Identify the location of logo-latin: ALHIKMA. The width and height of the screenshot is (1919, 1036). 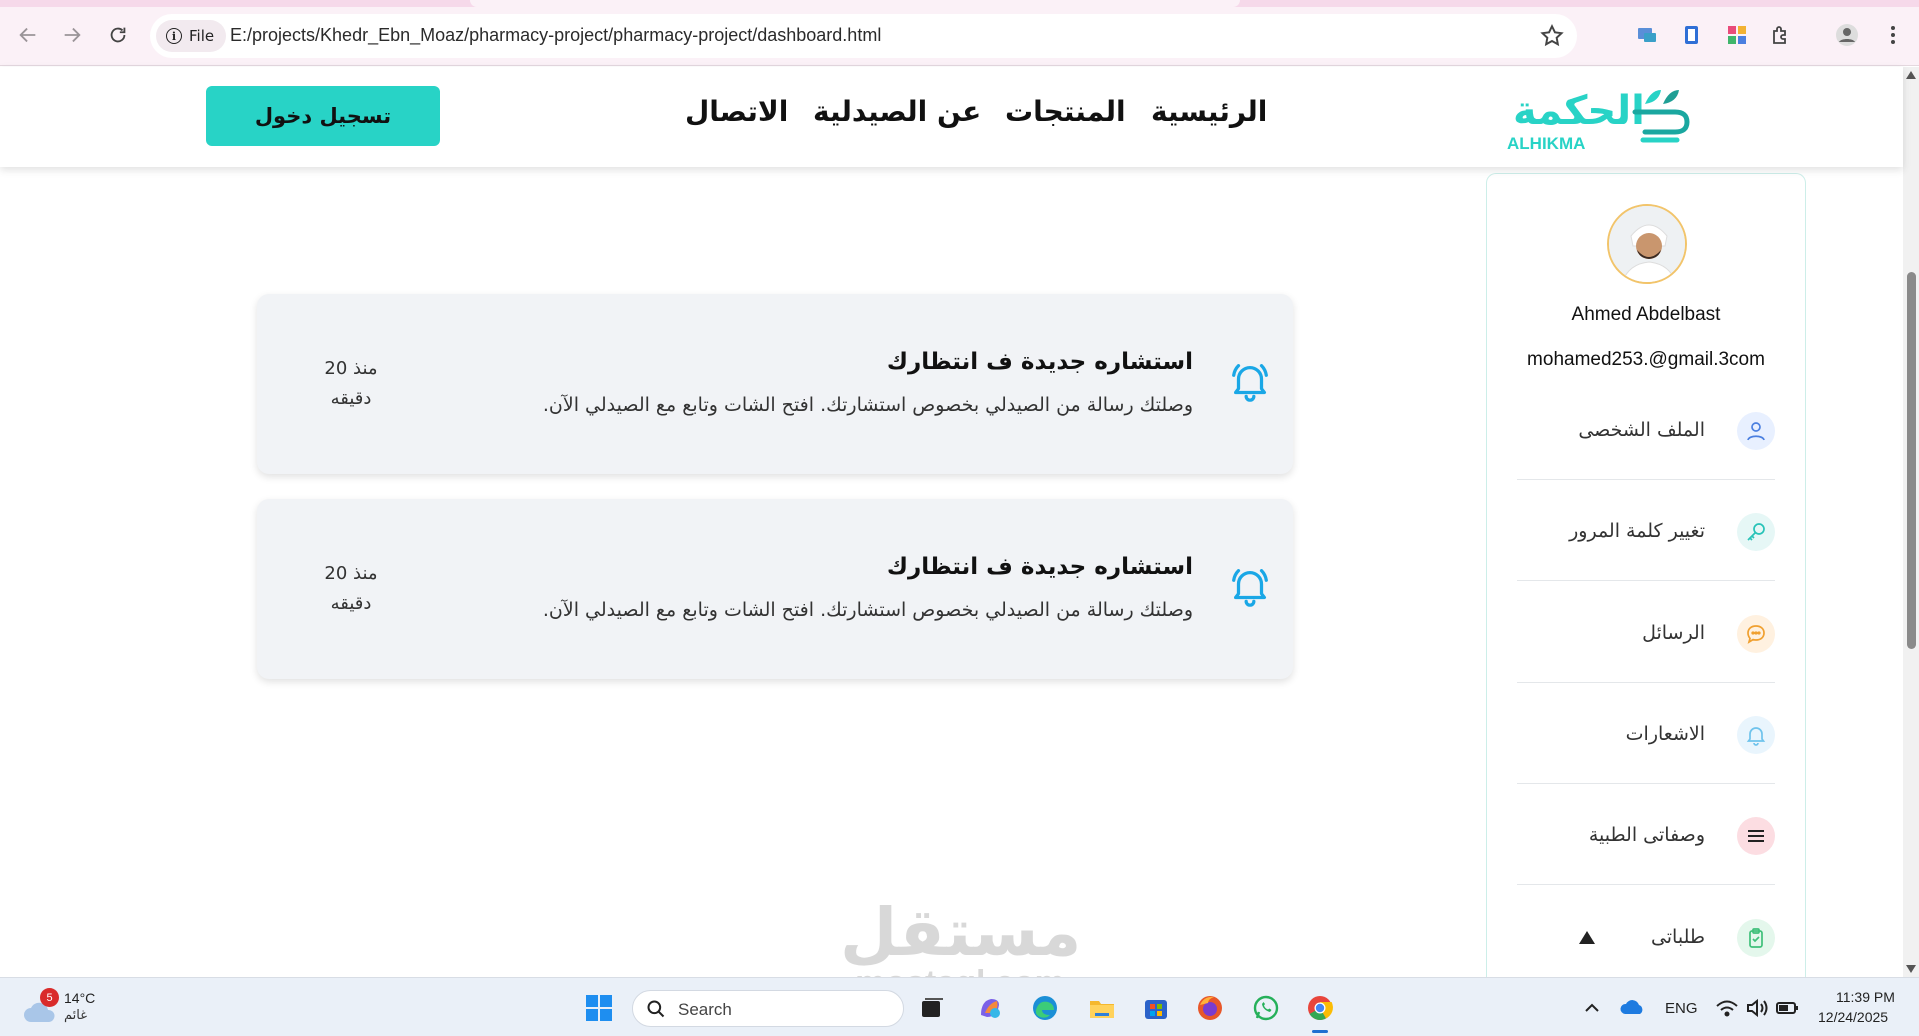
(1546, 143).